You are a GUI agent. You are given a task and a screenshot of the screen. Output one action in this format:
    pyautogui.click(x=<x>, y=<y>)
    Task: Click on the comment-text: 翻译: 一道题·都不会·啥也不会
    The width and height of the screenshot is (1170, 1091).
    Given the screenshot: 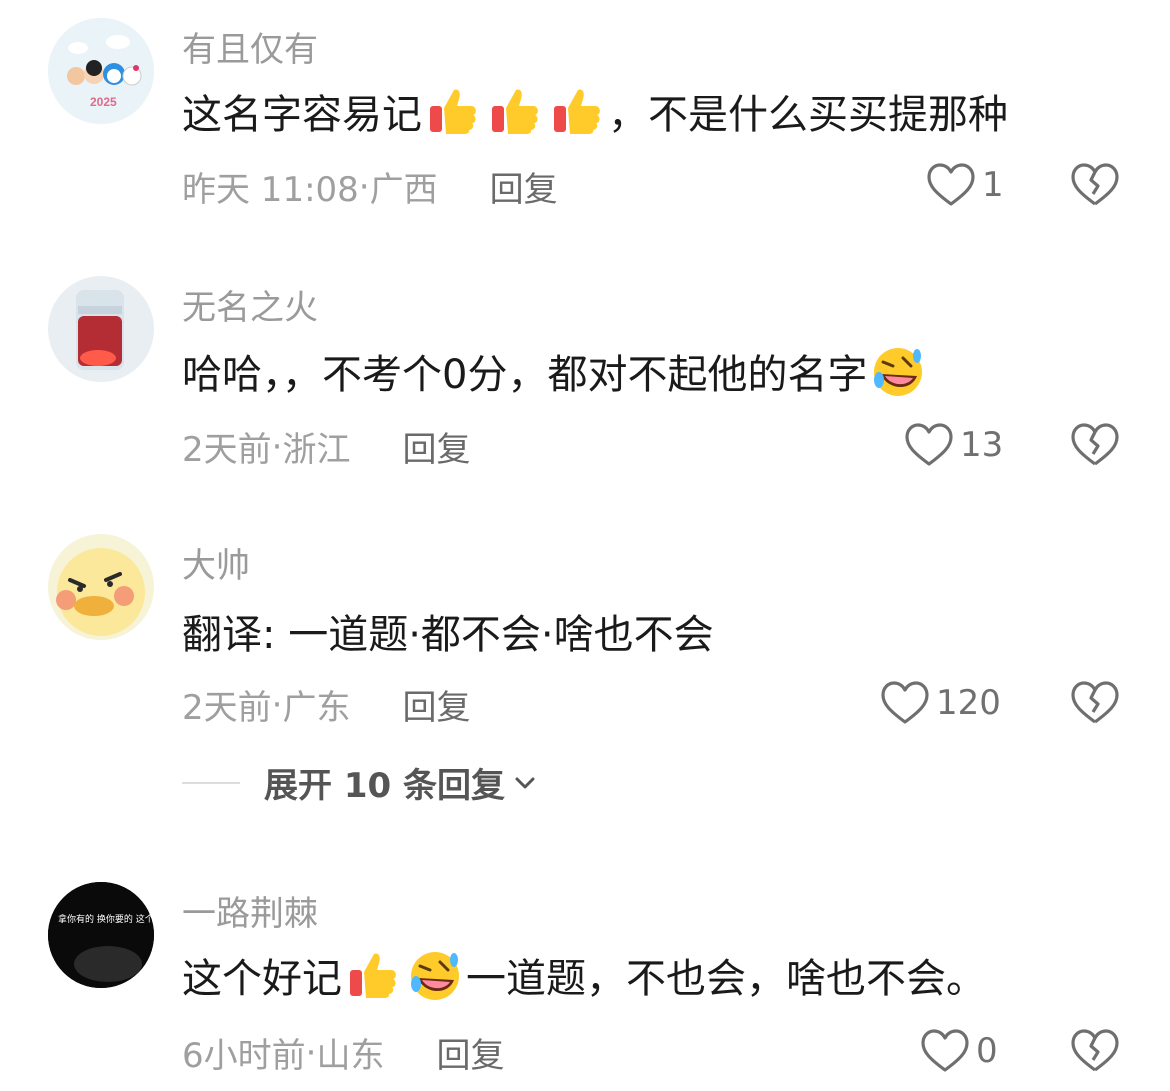 What is the action you would take?
    pyautogui.click(x=448, y=631)
    